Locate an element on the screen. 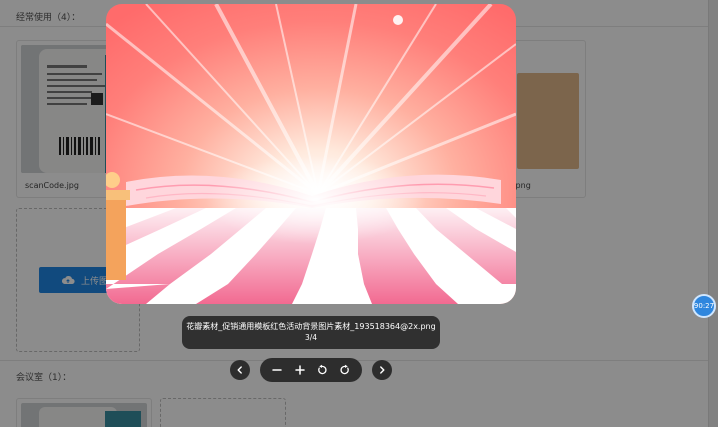  rotate-left-button is located at coordinates (322, 370).